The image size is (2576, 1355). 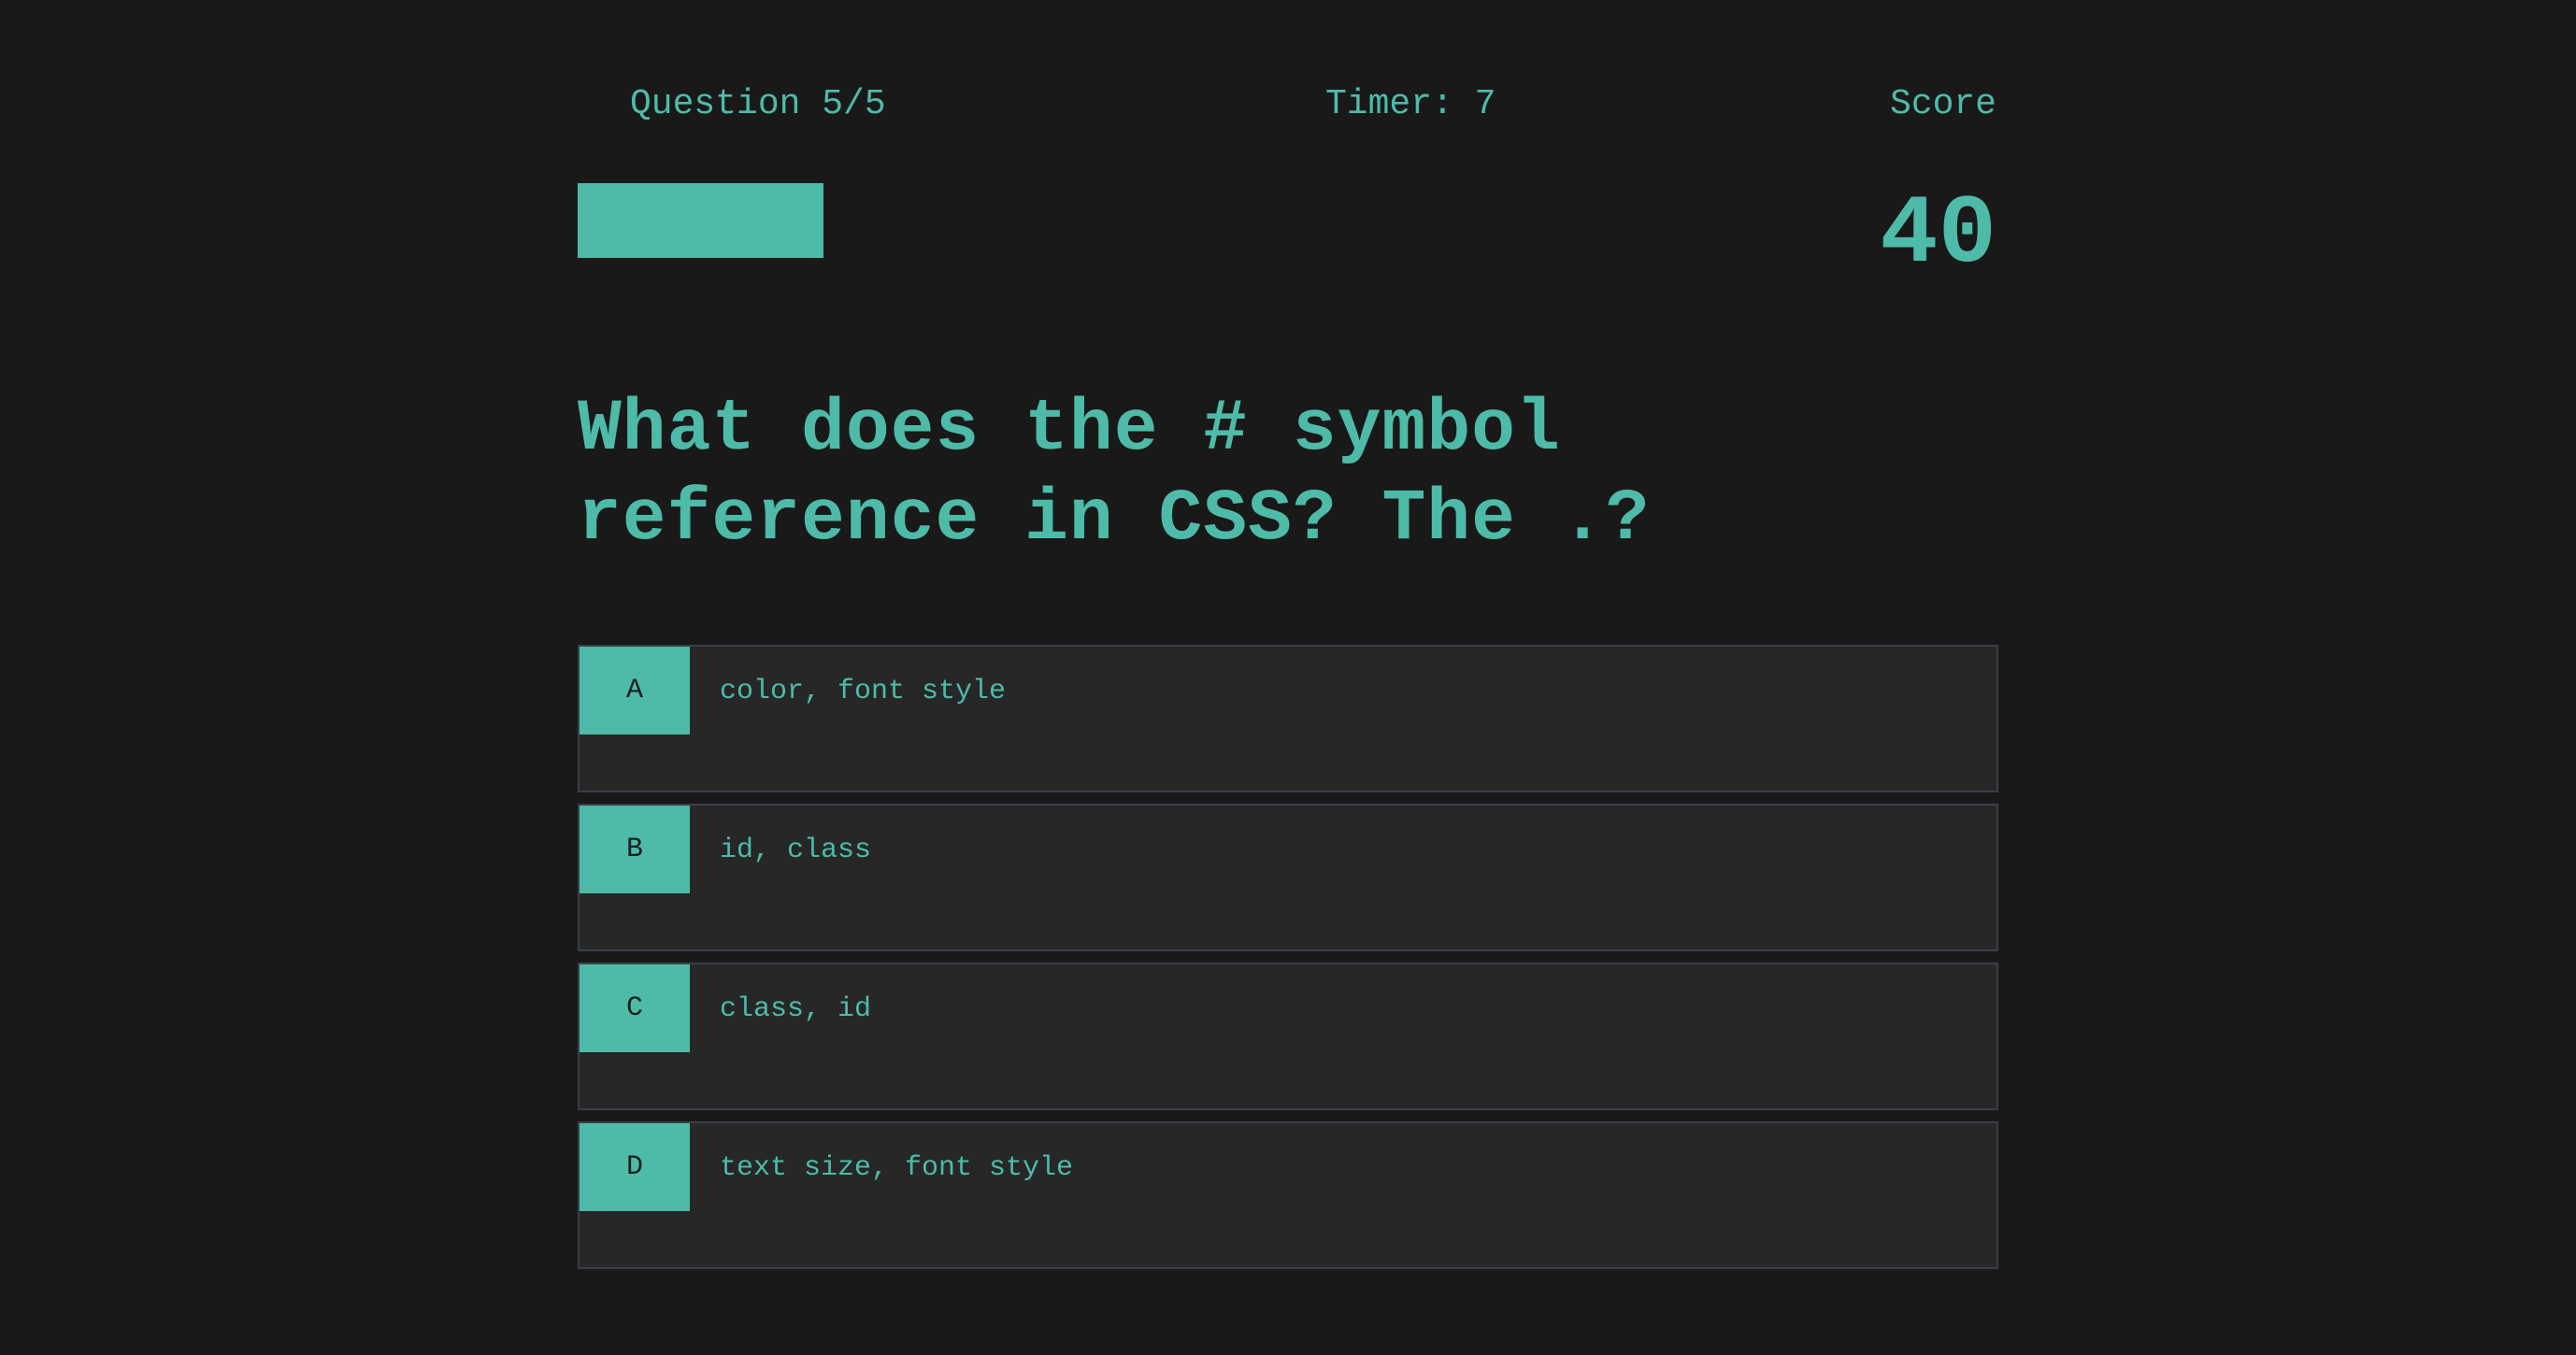 What do you see at coordinates (1938, 235) in the screenshot?
I see `score-value: 40` at bounding box center [1938, 235].